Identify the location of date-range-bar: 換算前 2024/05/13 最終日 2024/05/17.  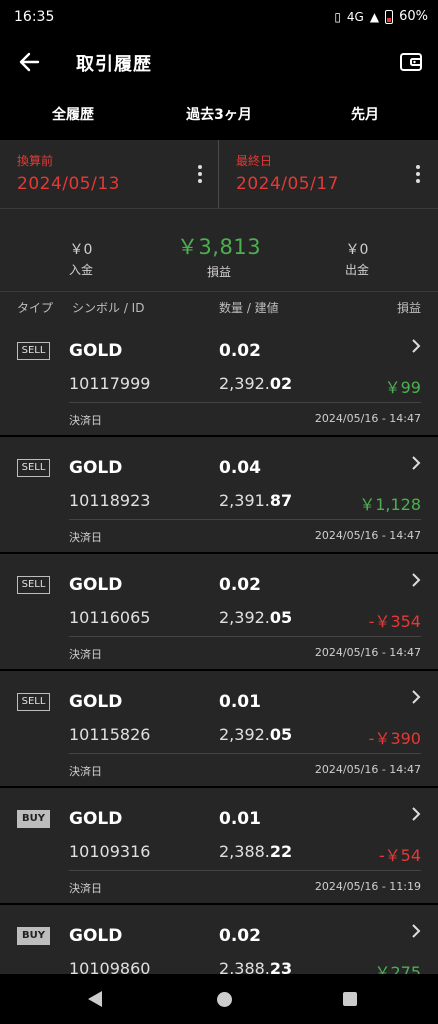
(219, 174).